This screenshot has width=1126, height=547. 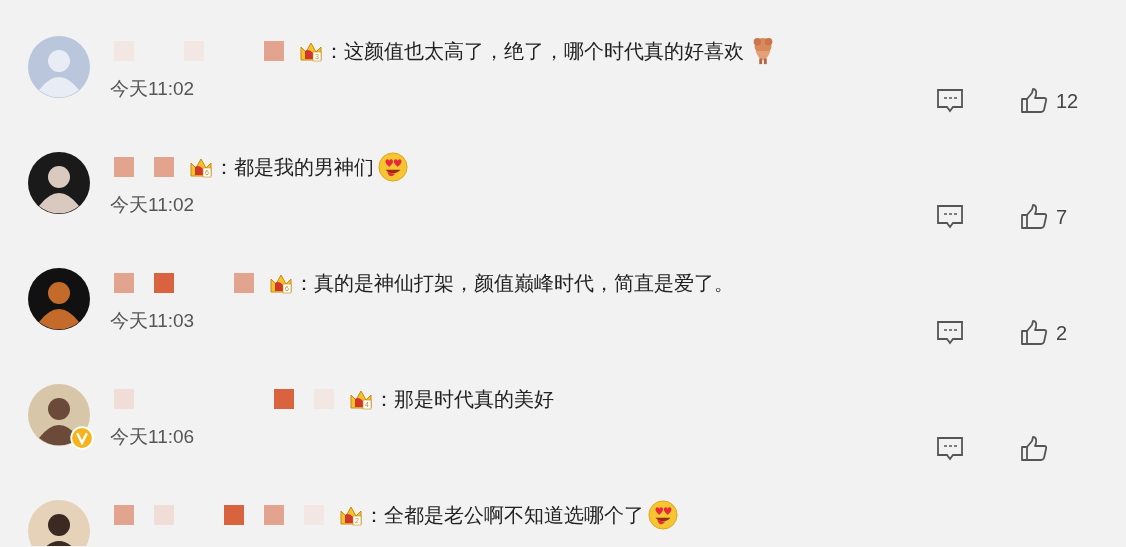 I want to click on like-button: 2, so click(x=1044, y=333).